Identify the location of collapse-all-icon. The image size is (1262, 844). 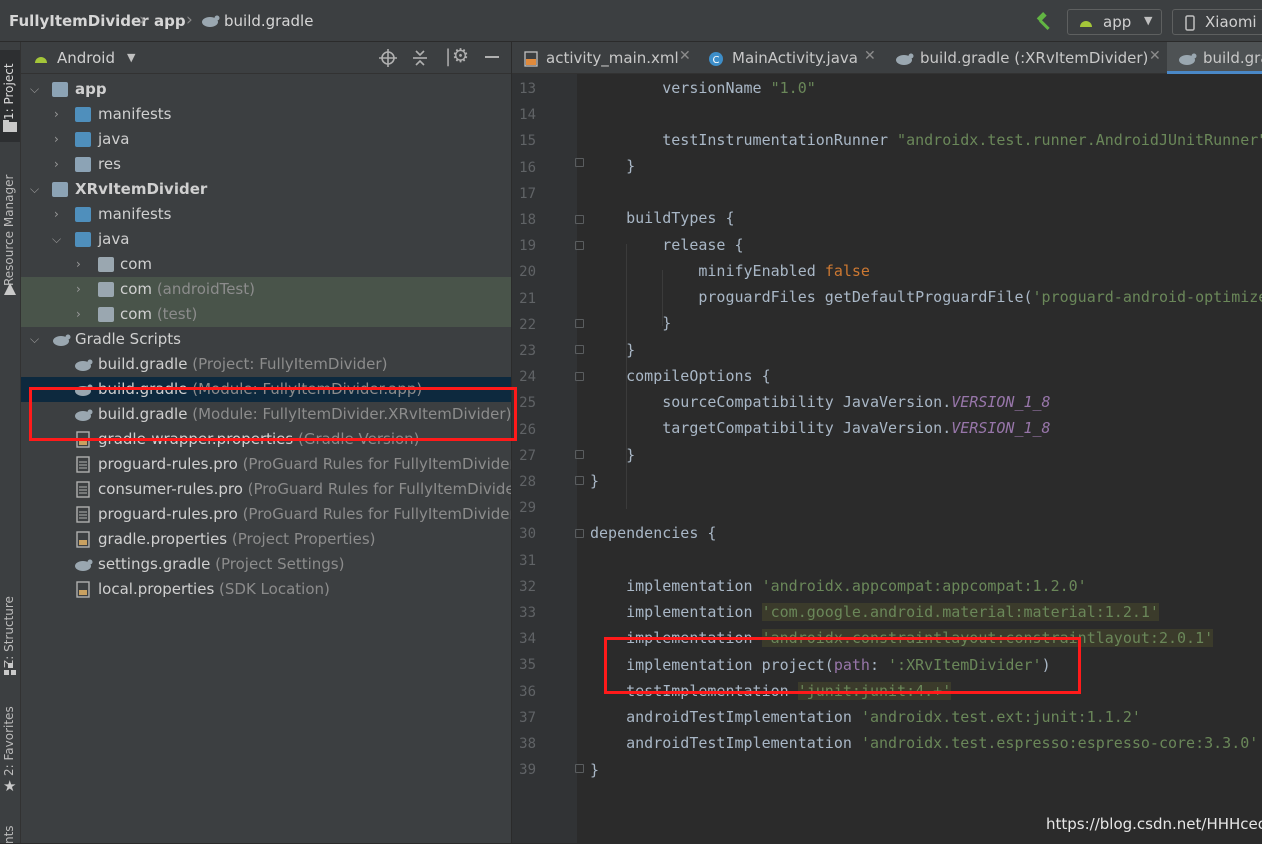
(420, 58).